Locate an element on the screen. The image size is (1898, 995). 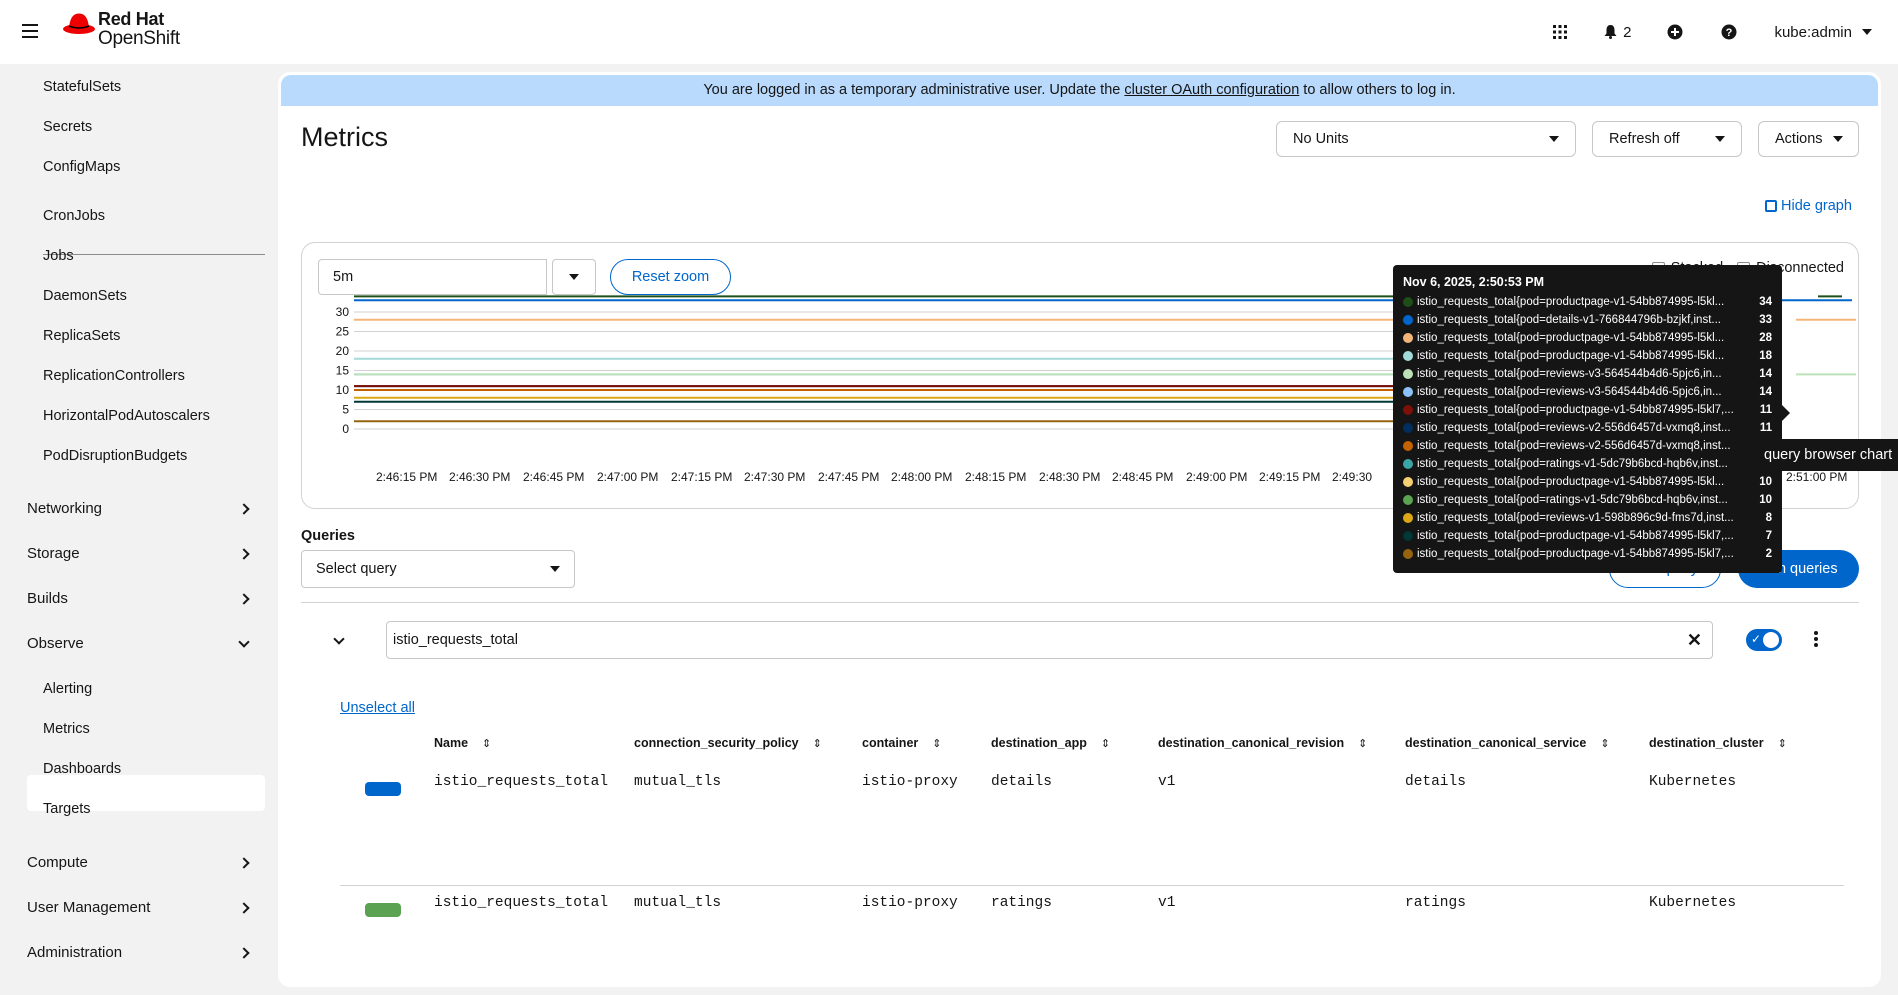
sidebar-item-poddisruptionbudgets: PodDisruptionBudgets is located at coordinates (115, 456).